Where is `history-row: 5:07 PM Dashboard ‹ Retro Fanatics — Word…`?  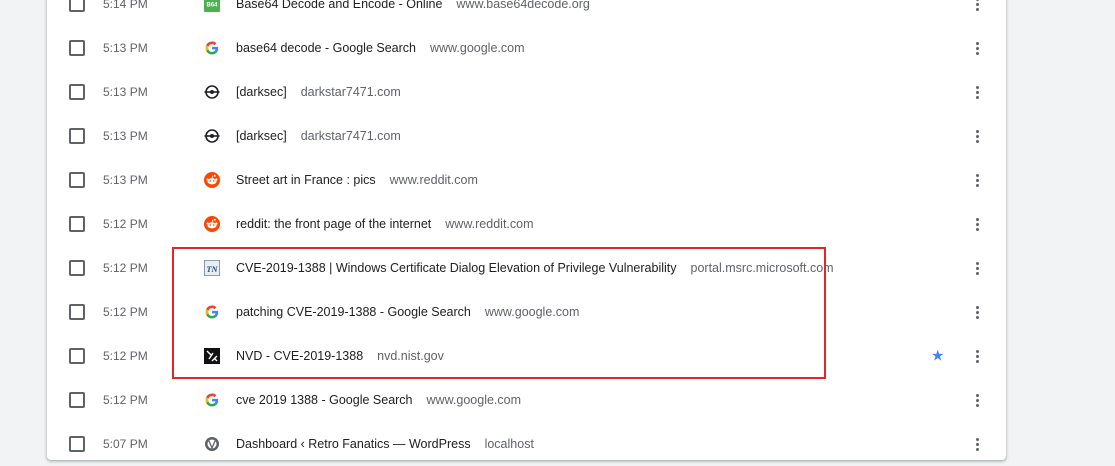
history-row: 5:07 PM Dashboard ‹ Retro Fanatics — Word… is located at coordinates (526, 444).